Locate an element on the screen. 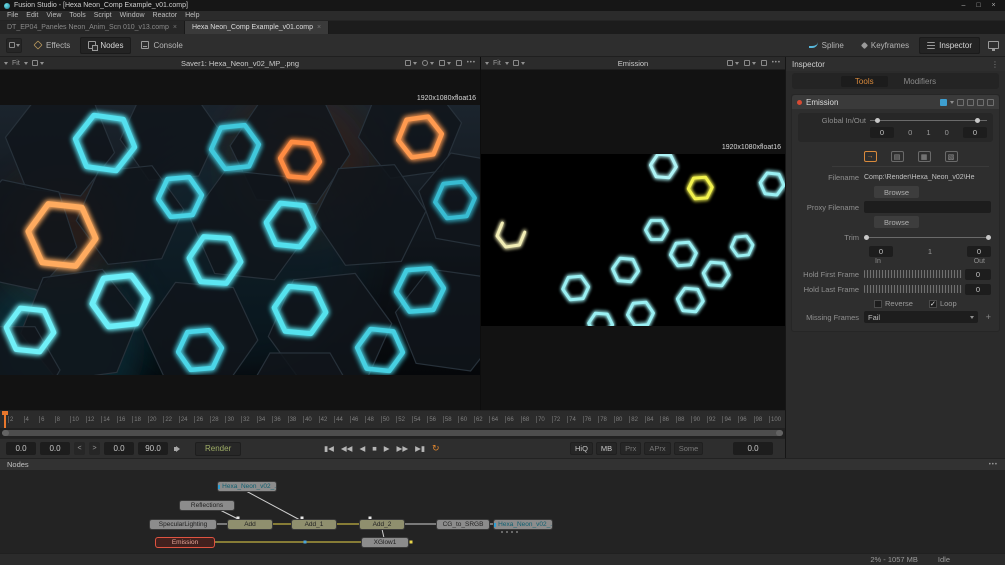 This screenshot has width=1005, height=565. hold-first-thumbwheel is located at coordinates (913, 274).